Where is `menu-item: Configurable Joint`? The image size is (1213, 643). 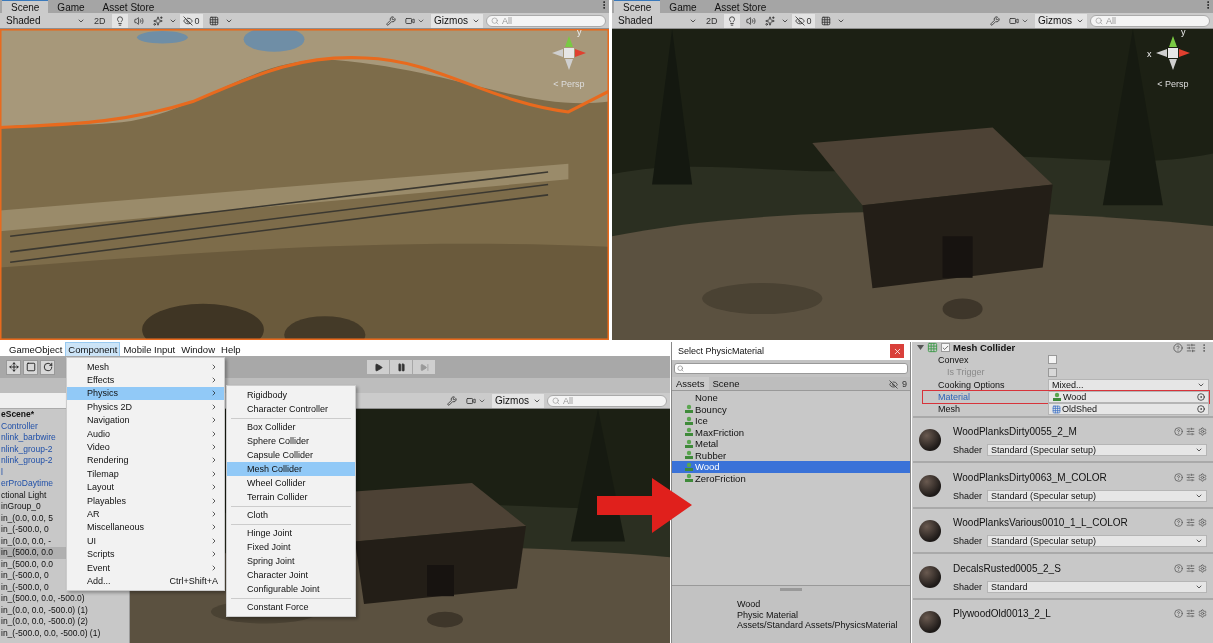
menu-item: Configurable Joint is located at coordinates (291, 589).